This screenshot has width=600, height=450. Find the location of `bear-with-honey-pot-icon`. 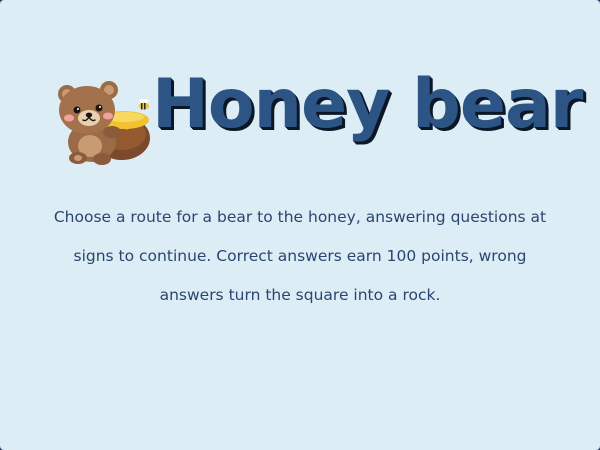

bear-with-honey-pot-icon is located at coordinates (104, 123).